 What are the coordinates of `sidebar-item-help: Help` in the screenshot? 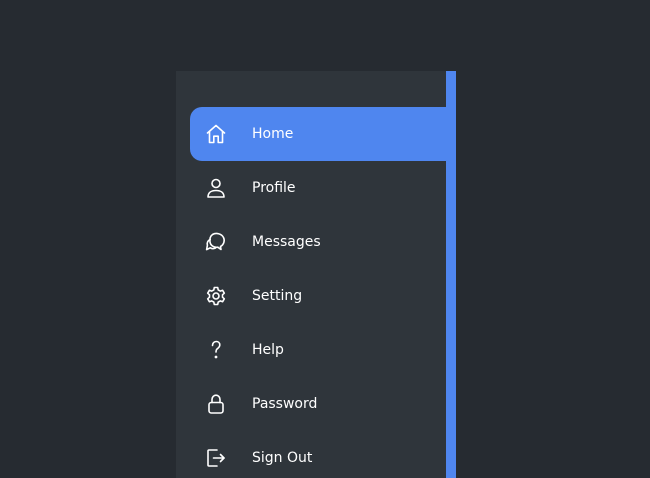 It's located at (316, 350).